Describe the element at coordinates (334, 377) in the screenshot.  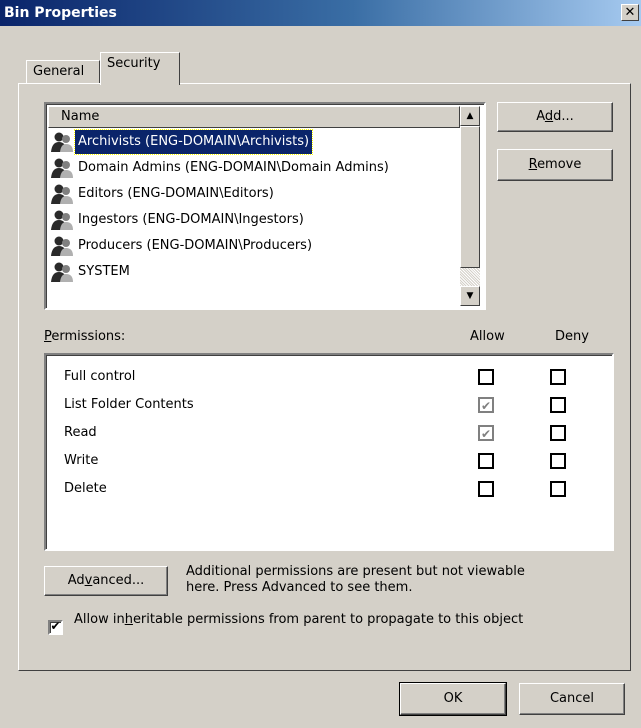
I see `permission-row: Full control` at that location.